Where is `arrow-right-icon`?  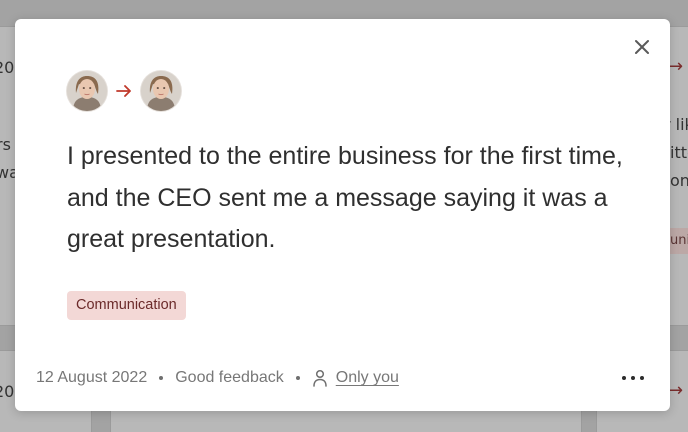 arrow-right-icon is located at coordinates (124, 91).